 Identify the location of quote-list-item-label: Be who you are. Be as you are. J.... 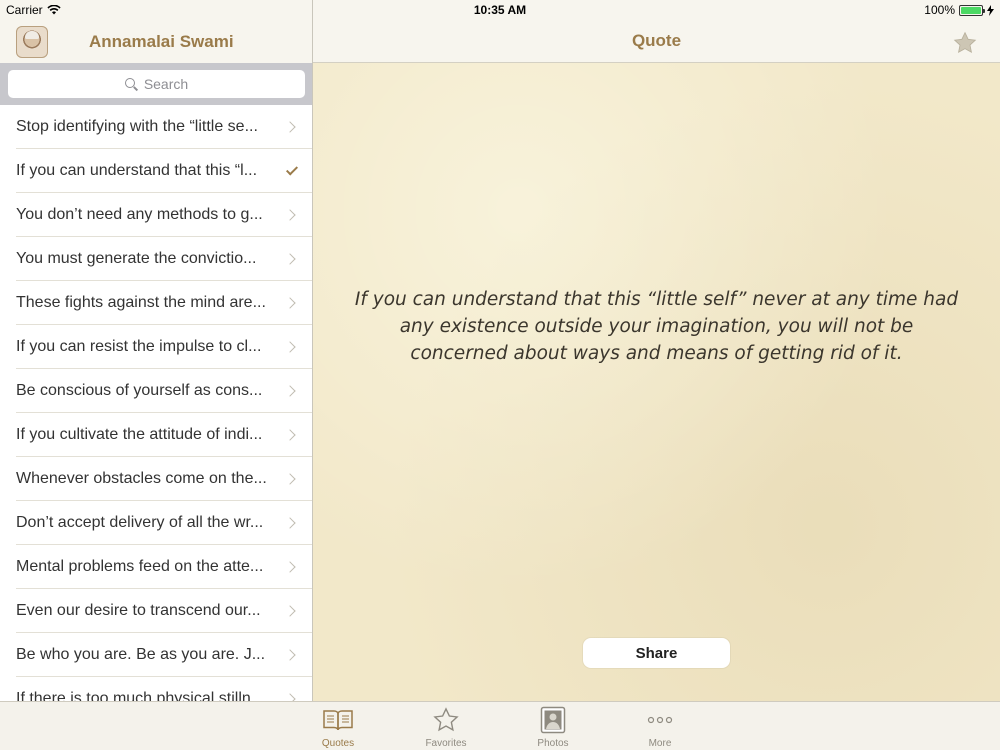
(141, 654).